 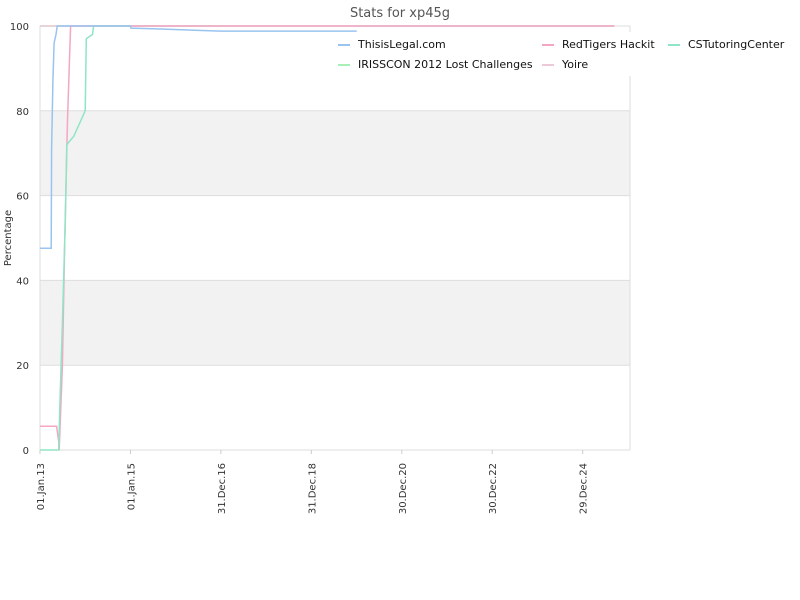 I want to click on legend-label: IRISSCON 2012 Lost Challenges, so click(x=445, y=64).